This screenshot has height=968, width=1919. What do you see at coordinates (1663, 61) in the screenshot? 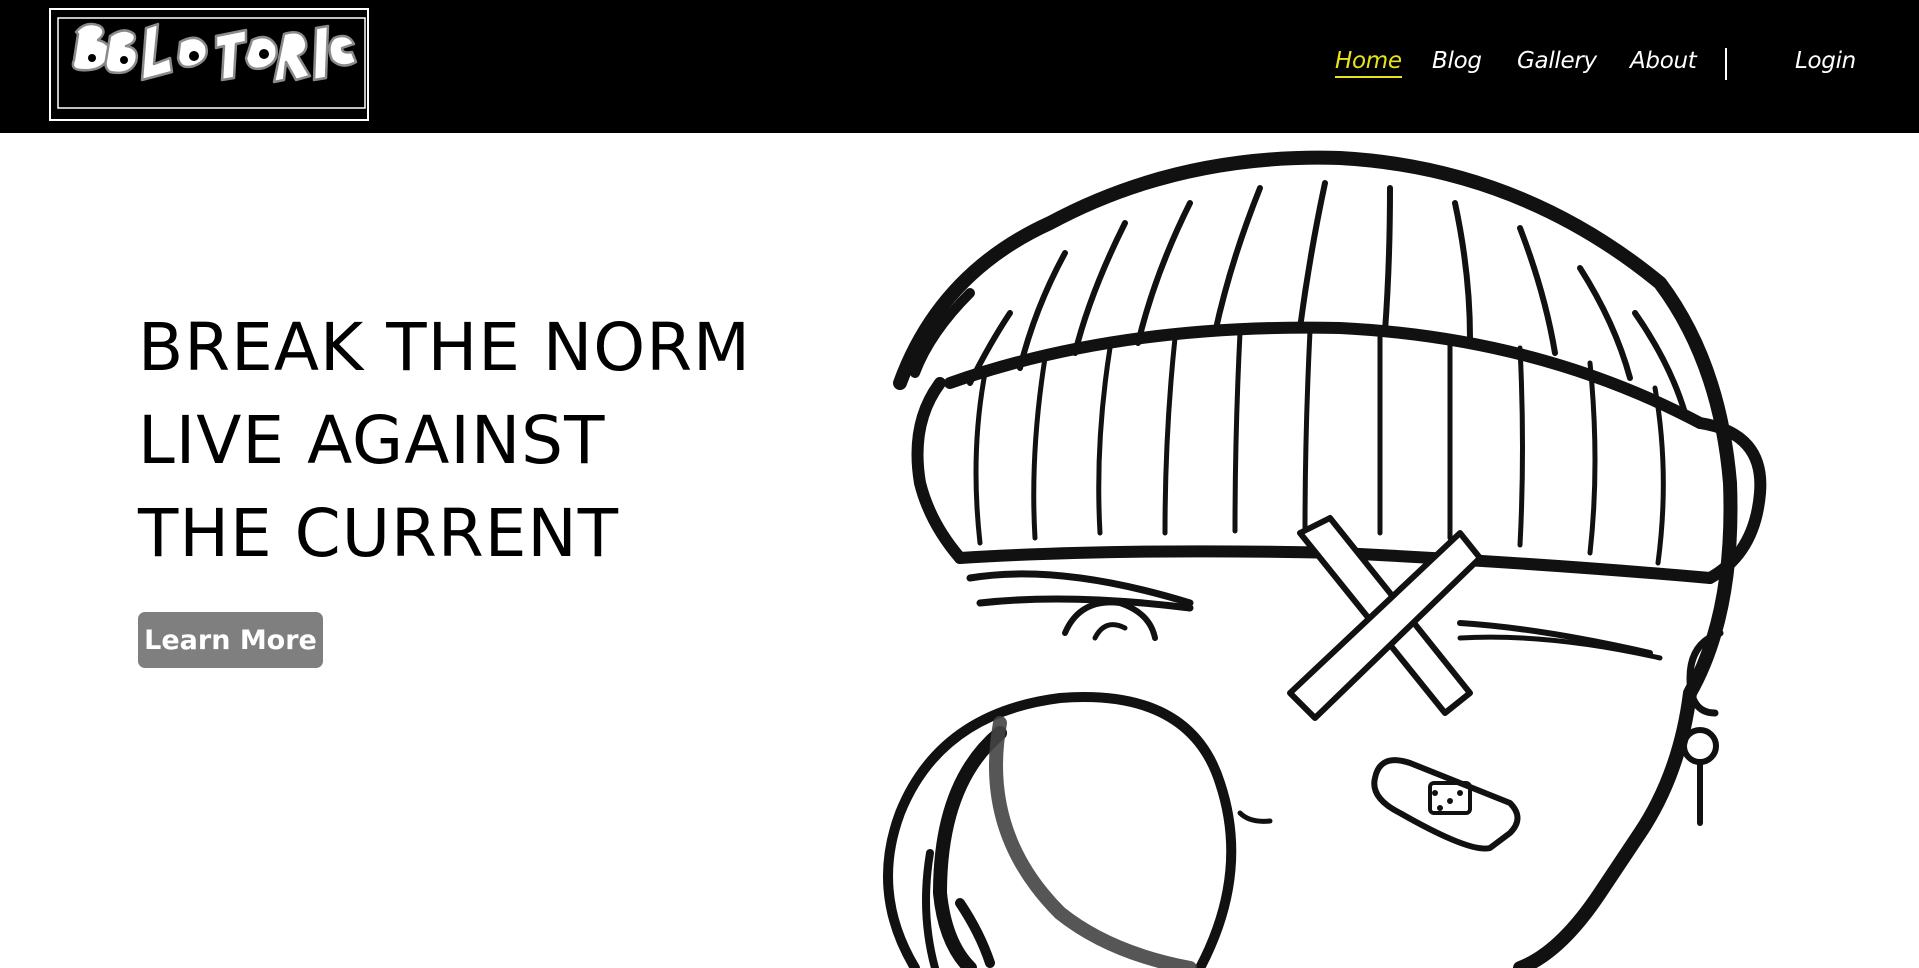
I see `nav-about-link: About` at bounding box center [1663, 61].